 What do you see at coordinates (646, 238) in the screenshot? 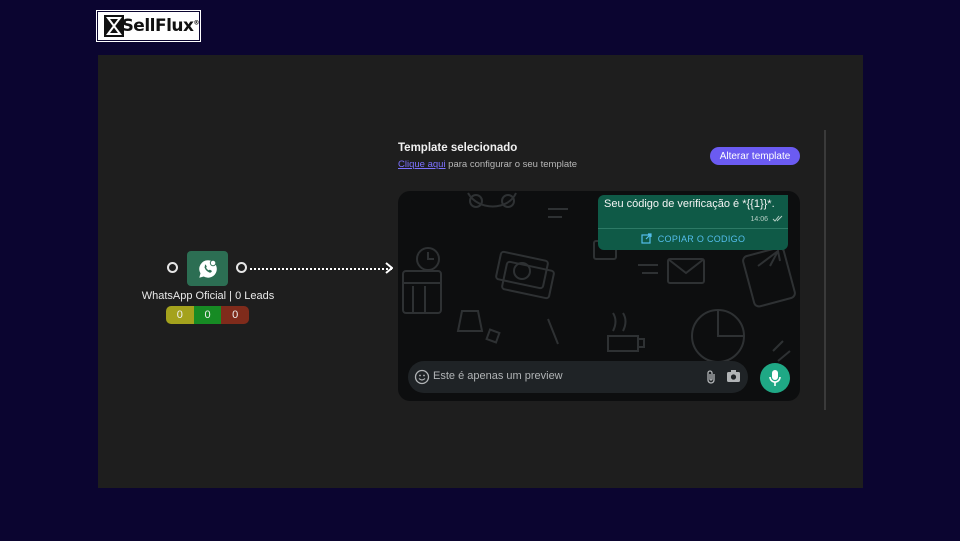
I see `external-link-icon` at bounding box center [646, 238].